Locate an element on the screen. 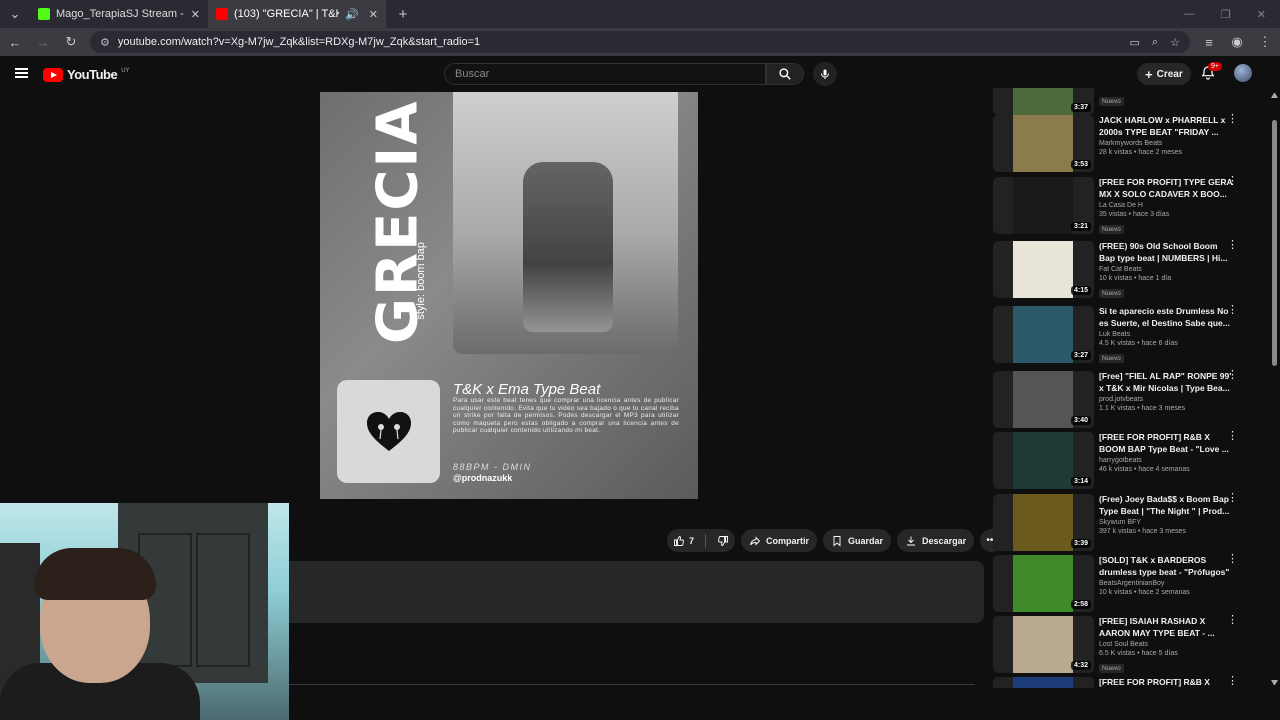 This screenshot has width=1280, height=720. channel-name: Luk Beats is located at coordinates (1166, 334).